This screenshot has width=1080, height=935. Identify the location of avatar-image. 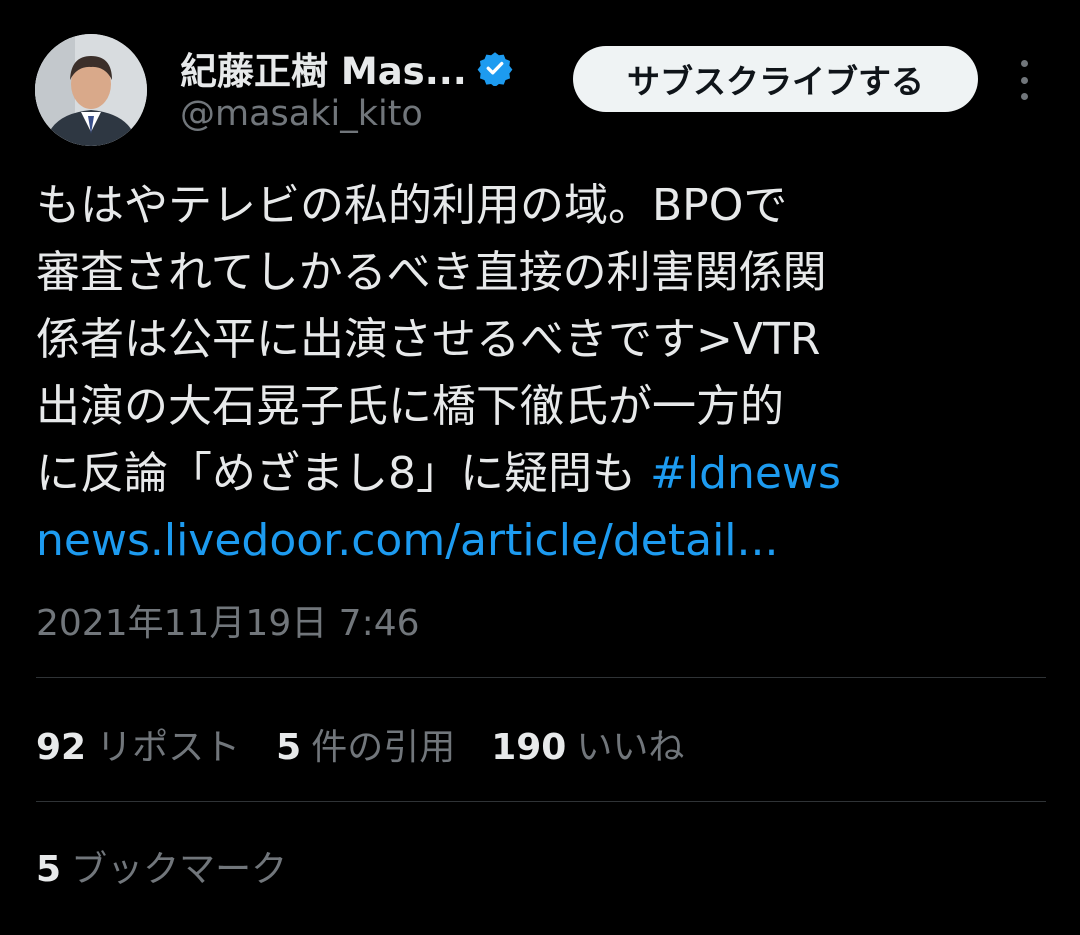
(91, 90).